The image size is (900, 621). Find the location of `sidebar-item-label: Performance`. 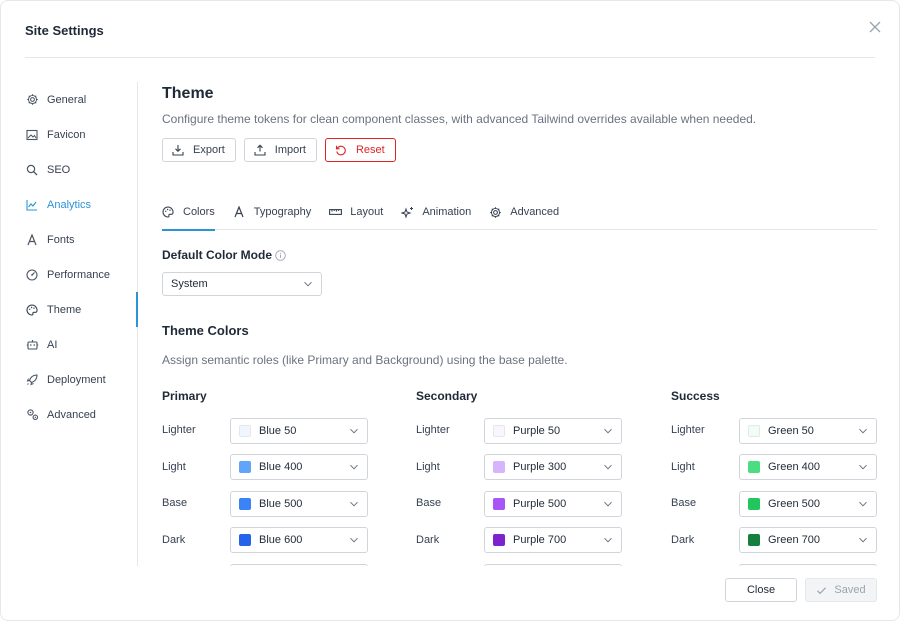

sidebar-item-label: Performance is located at coordinates (78, 274).